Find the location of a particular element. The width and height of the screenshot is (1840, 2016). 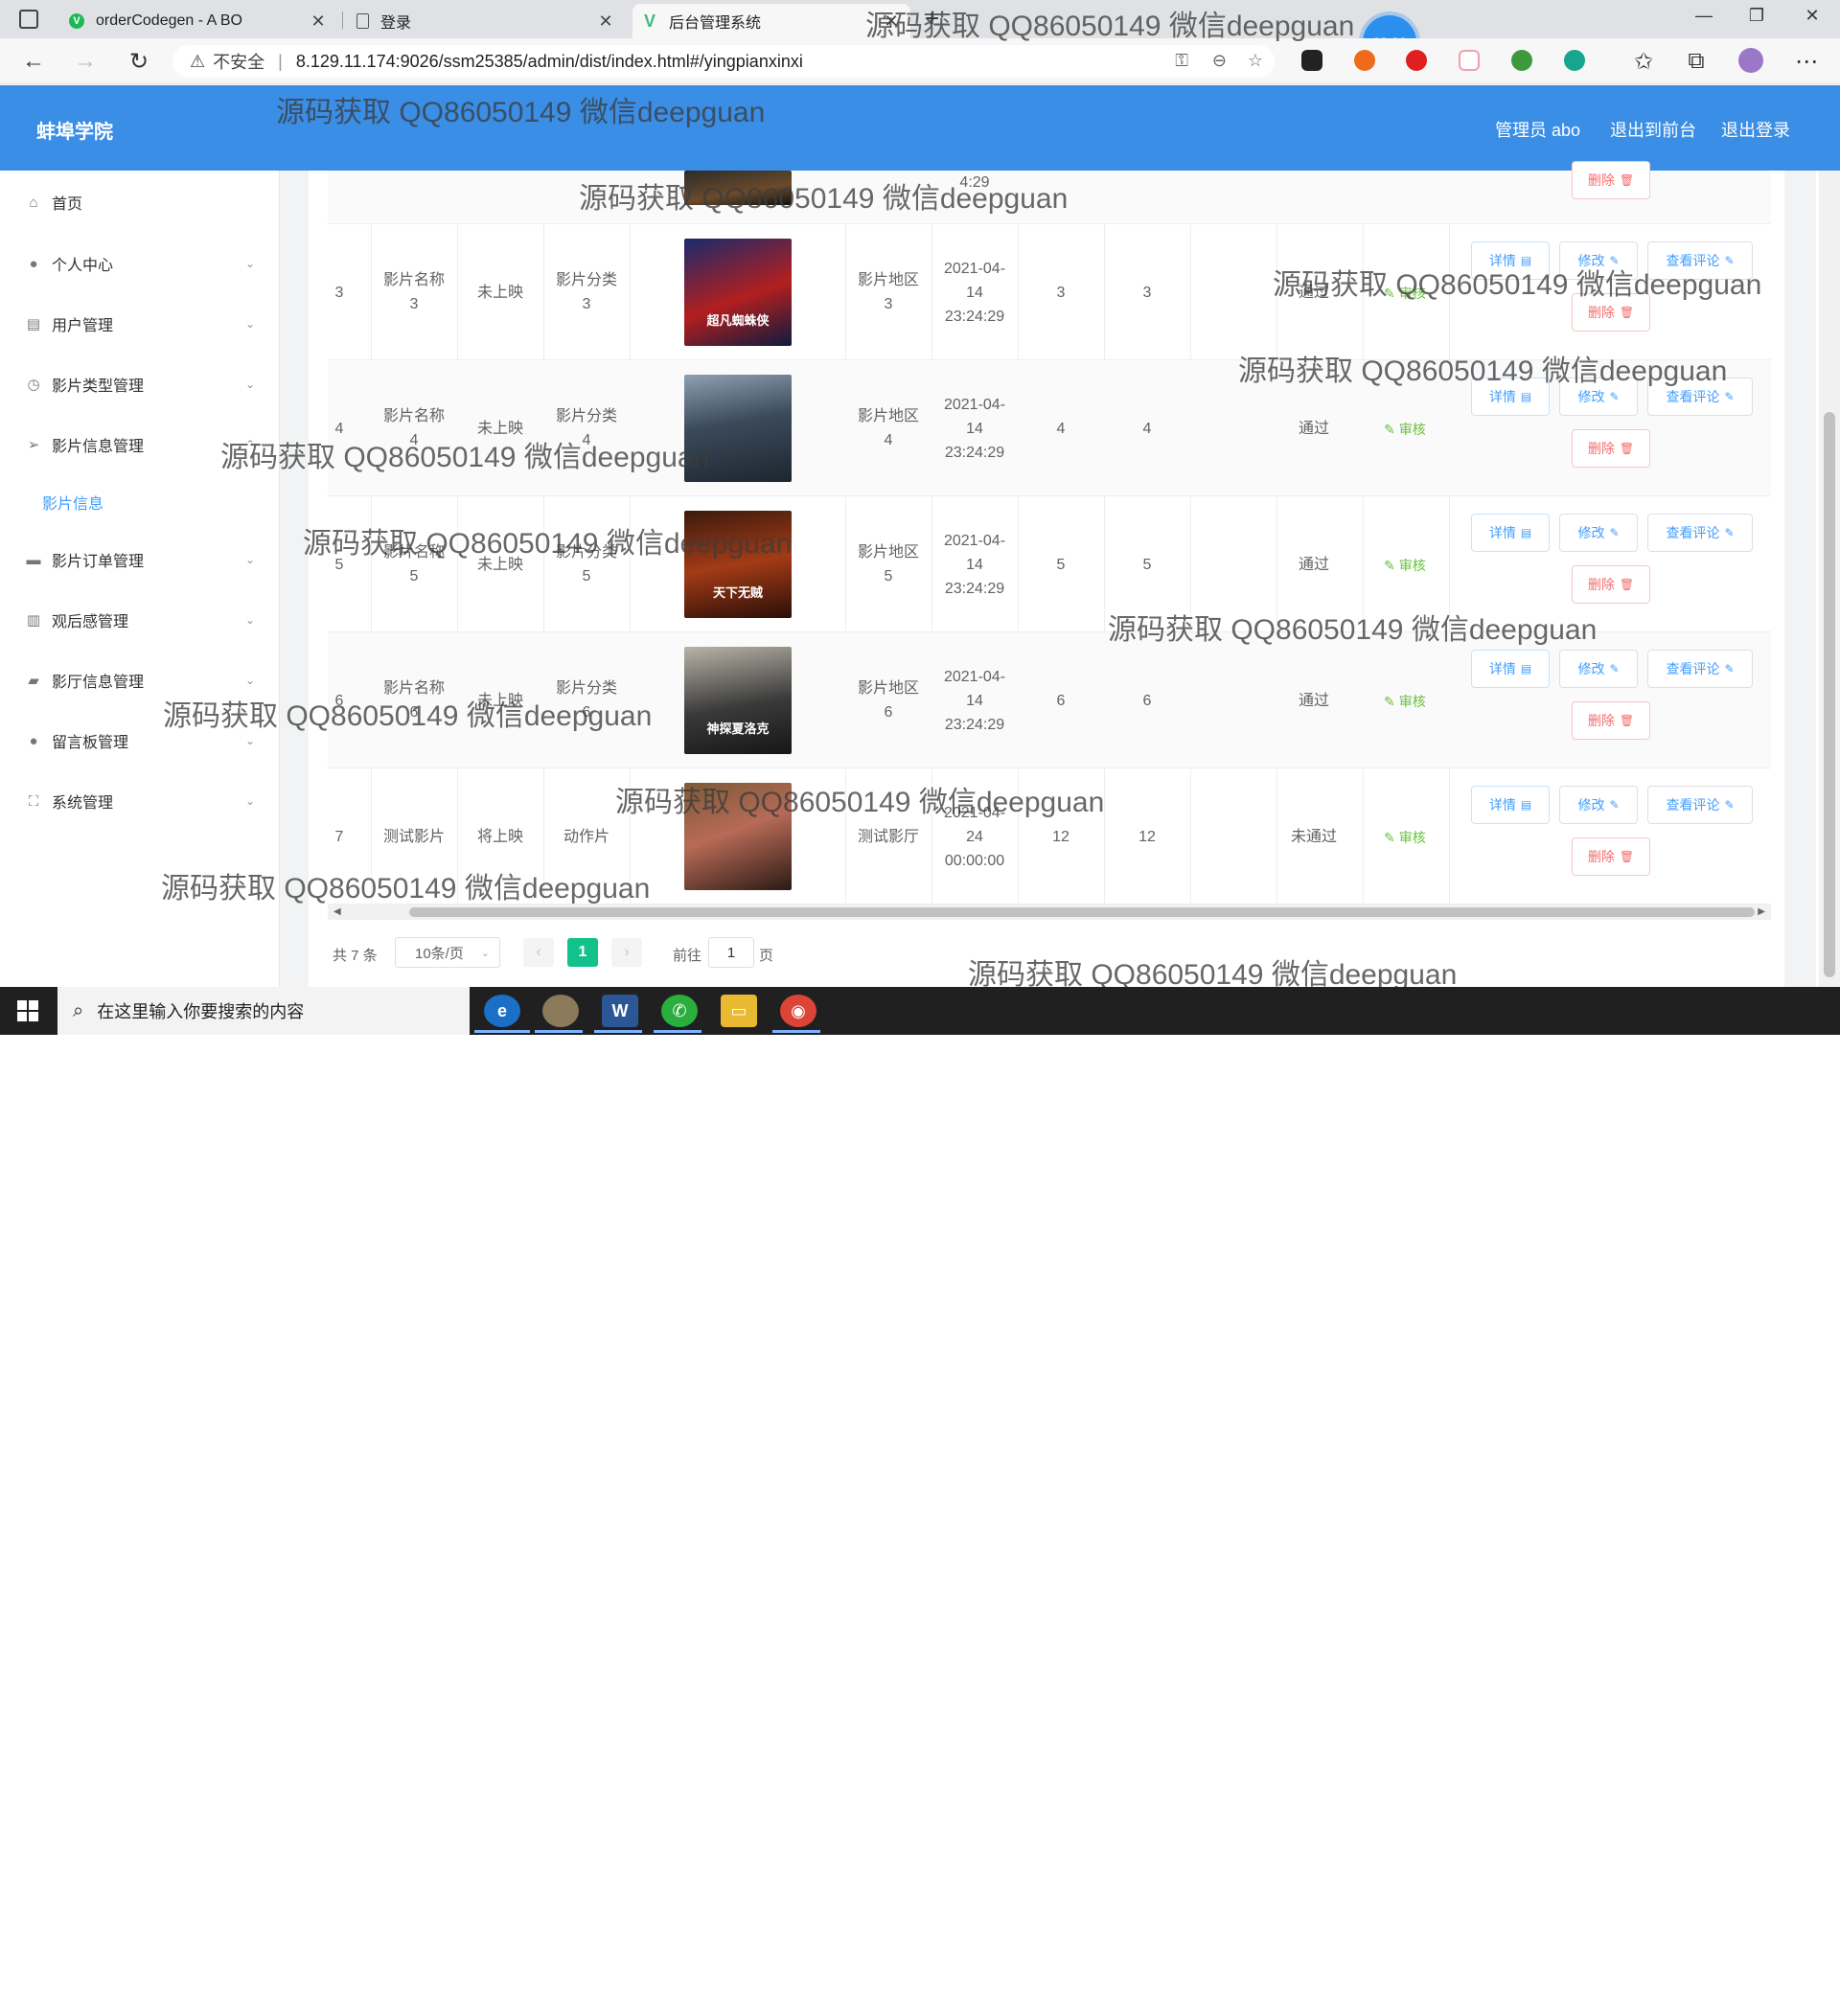

battery-icon: ▭ is located at coordinates (1544, 1997).